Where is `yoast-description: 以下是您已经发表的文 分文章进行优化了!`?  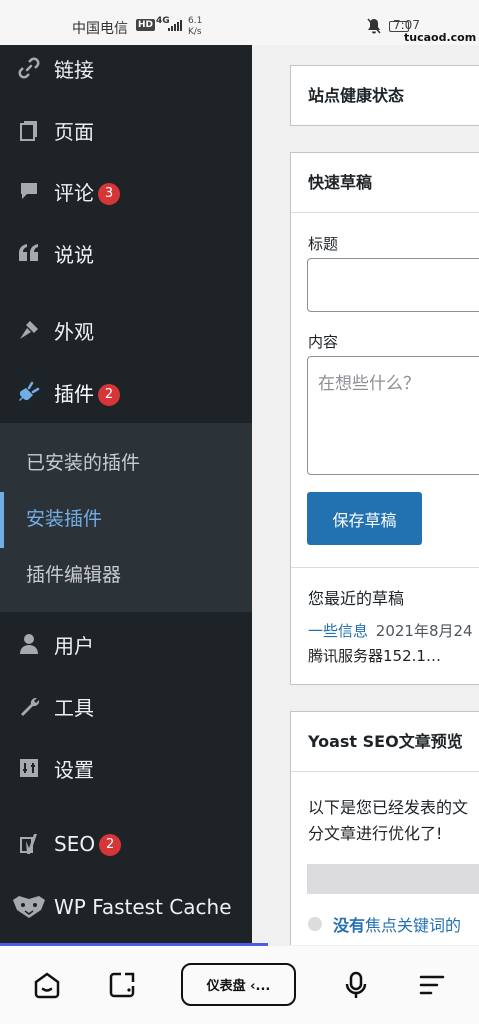
yoast-description: 以下是您已经发表的文 分文章进行优化了! is located at coordinates (388, 821).